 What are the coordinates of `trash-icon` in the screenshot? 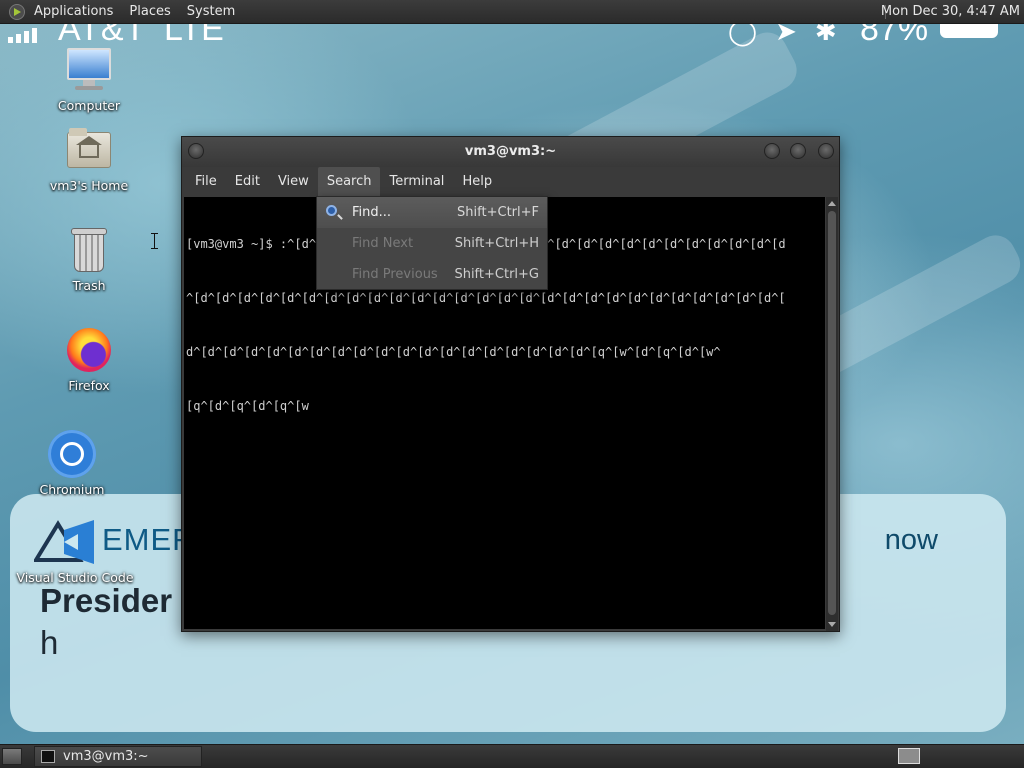 It's located at (89, 250).